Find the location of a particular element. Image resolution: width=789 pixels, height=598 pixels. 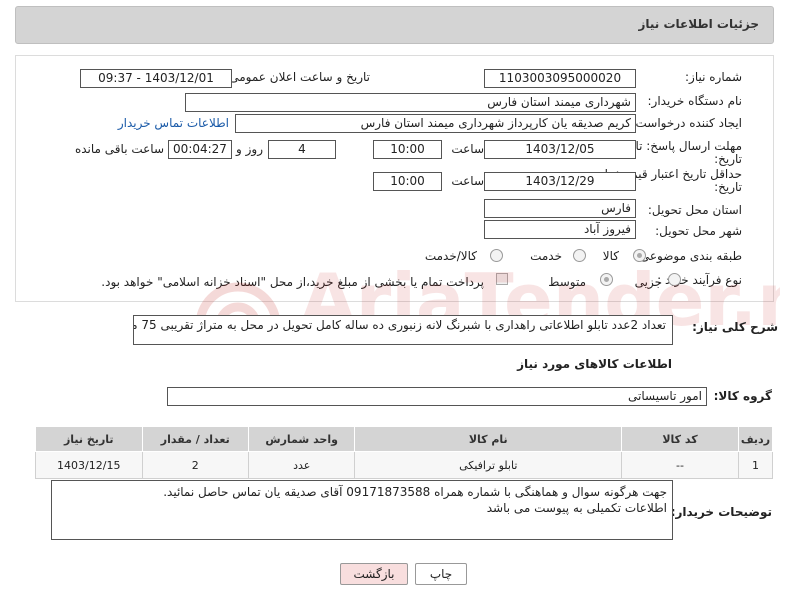

treasury-payment-checkbox is located at coordinates (502, 279).